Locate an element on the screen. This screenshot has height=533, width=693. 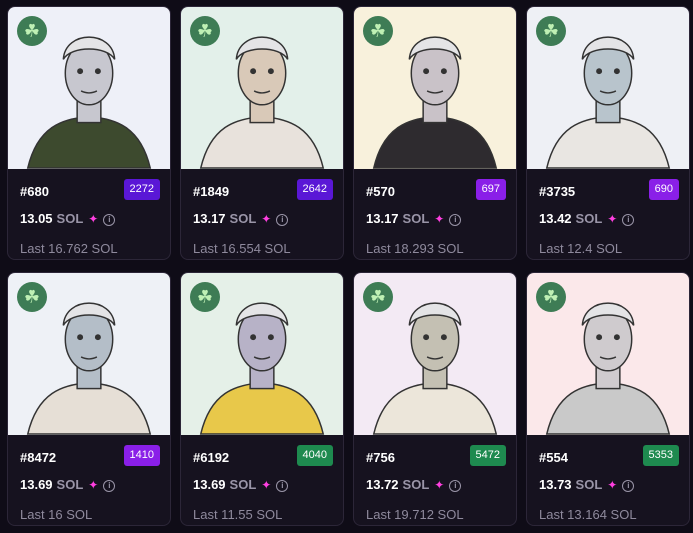
token-id: #3735 is located at coordinates (557, 191).